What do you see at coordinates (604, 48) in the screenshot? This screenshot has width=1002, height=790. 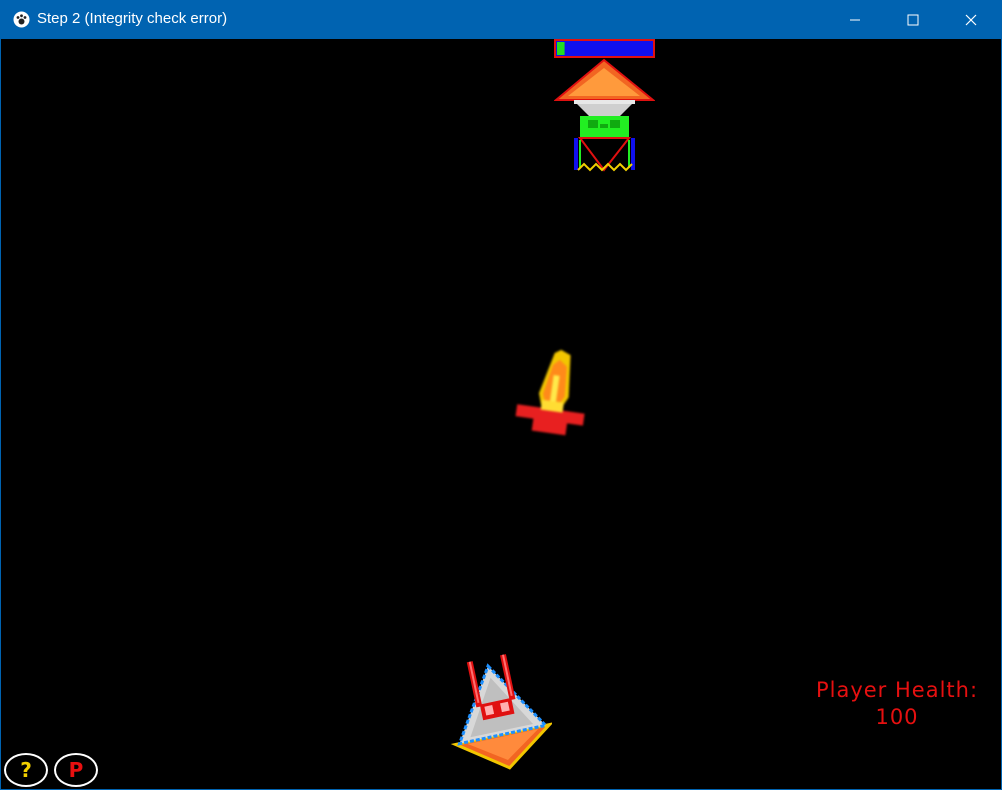 I see `boss-health-bar` at bounding box center [604, 48].